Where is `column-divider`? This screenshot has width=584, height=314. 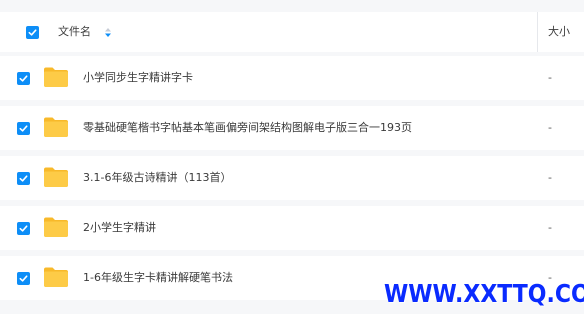
column-divider is located at coordinates (537, 32).